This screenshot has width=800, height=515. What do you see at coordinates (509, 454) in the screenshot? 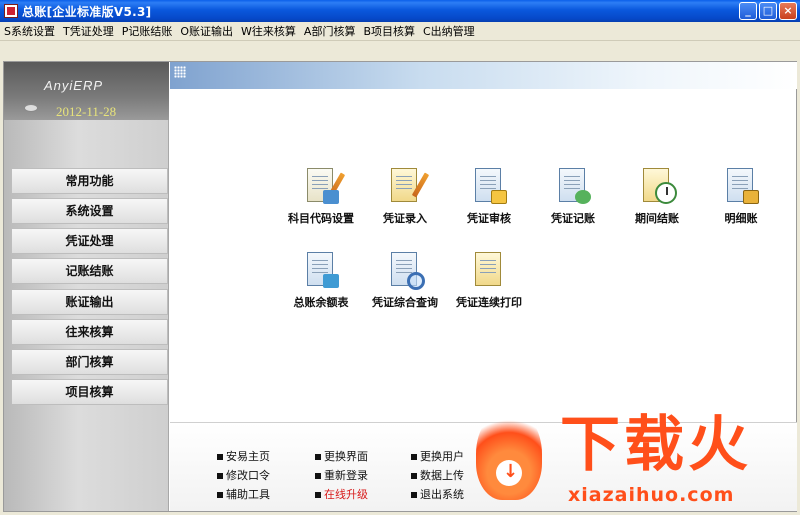
I see `flame-icon` at bounding box center [509, 454].